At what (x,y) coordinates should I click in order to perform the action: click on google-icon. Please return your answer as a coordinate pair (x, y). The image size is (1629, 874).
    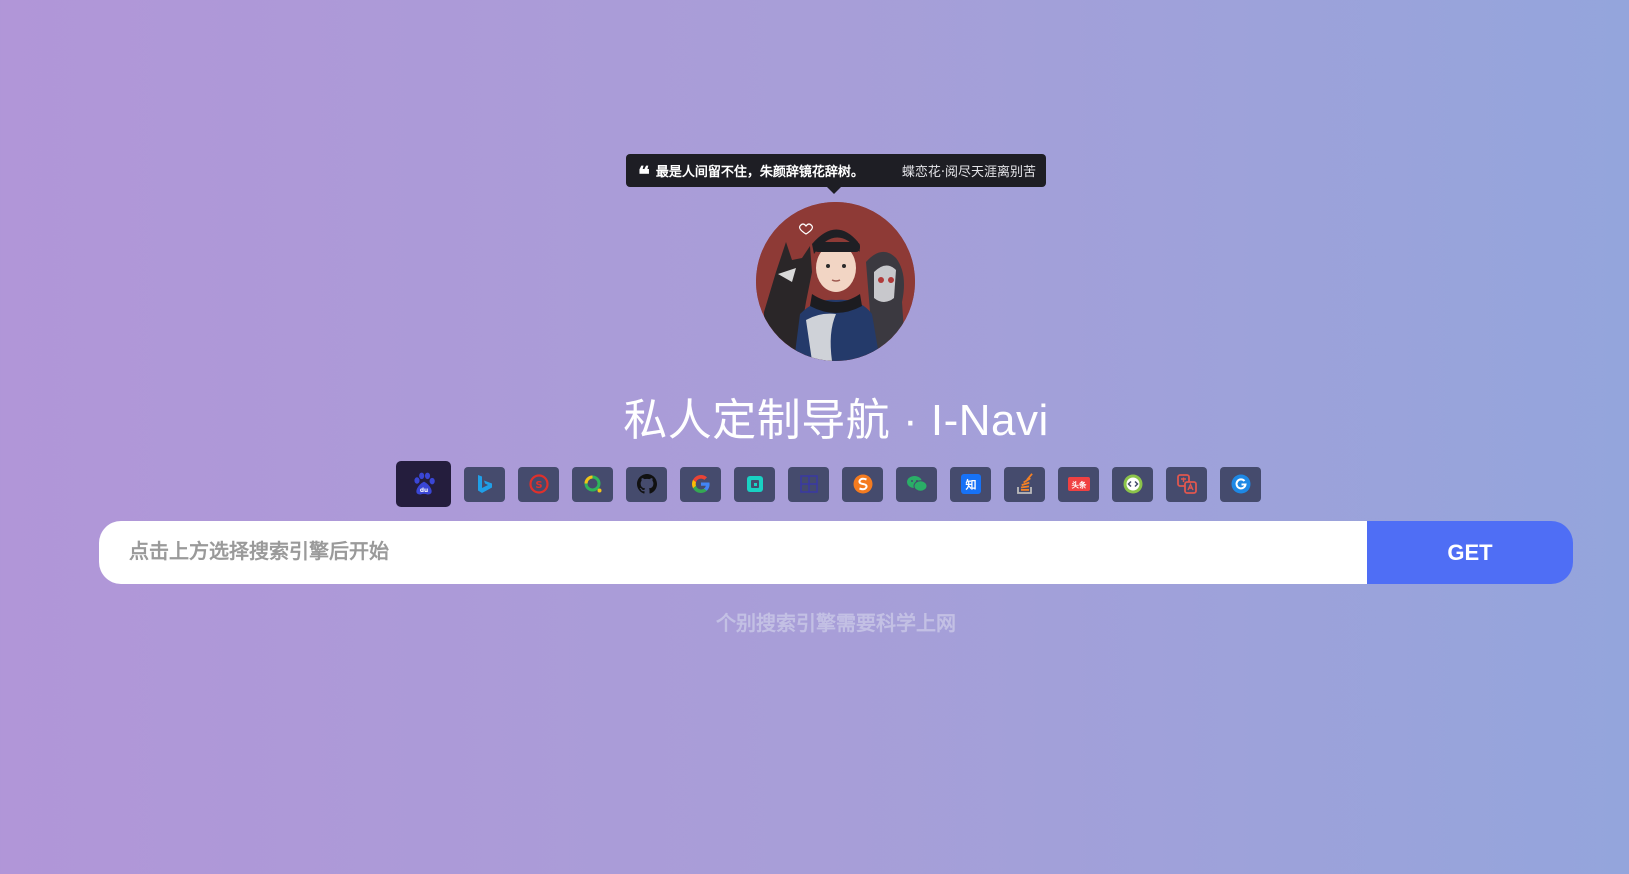
    Looking at the image, I should click on (700, 484).